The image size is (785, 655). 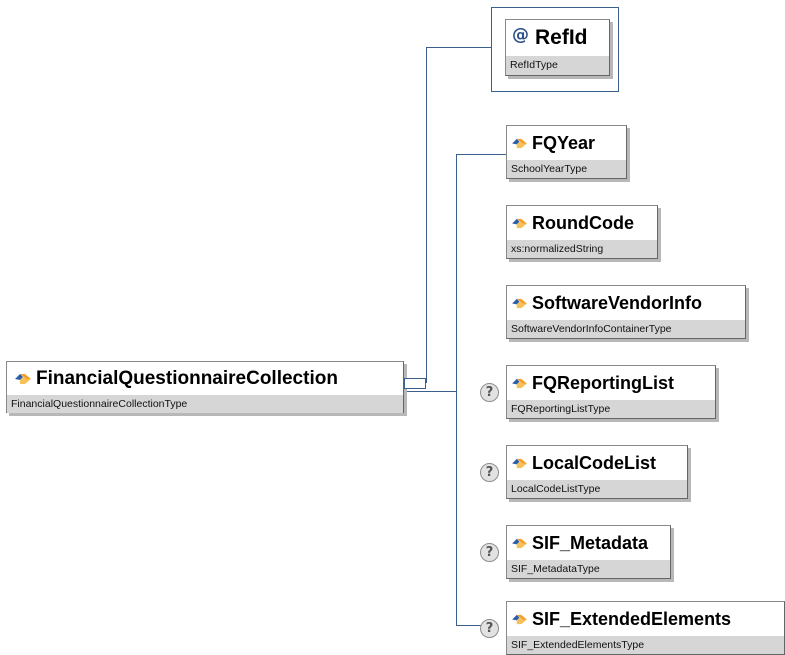 What do you see at coordinates (566, 169) in the screenshot?
I see `child-element-type: SchoolYearType` at bounding box center [566, 169].